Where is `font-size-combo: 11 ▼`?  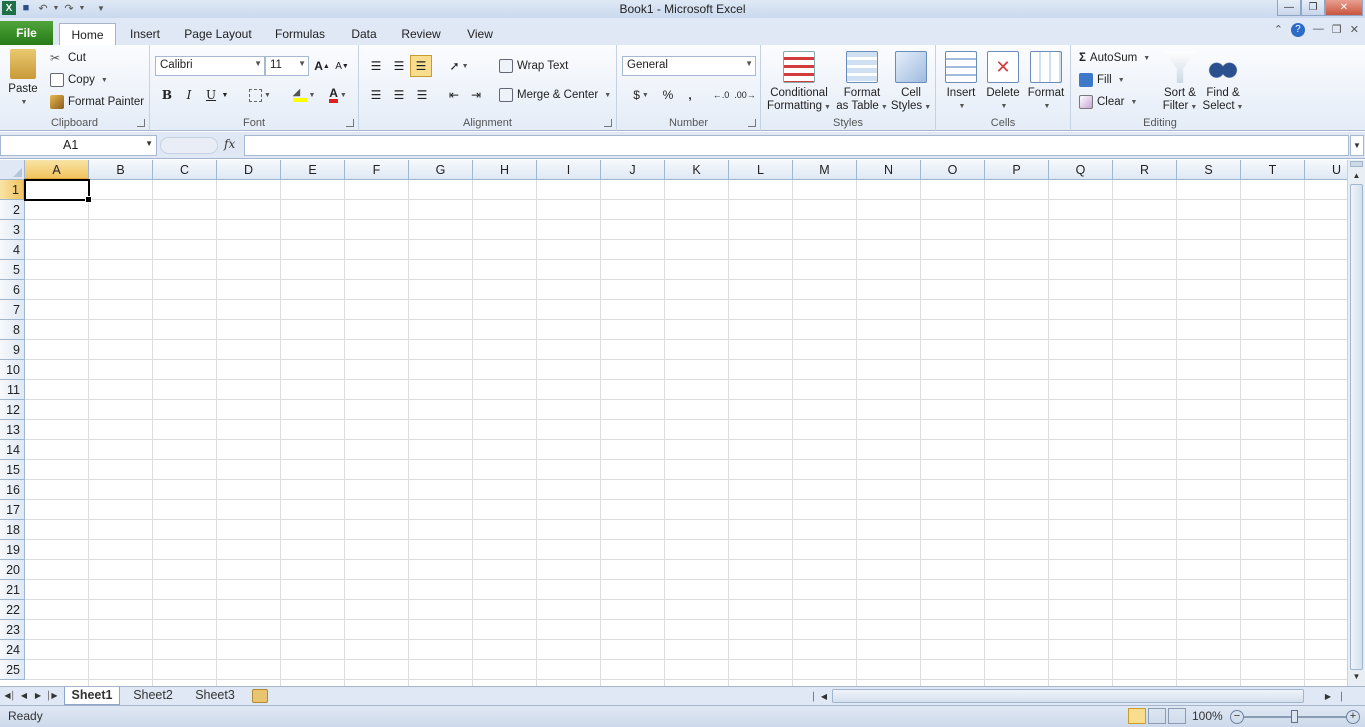 font-size-combo: 11 ▼ is located at coordinates (287, 66).